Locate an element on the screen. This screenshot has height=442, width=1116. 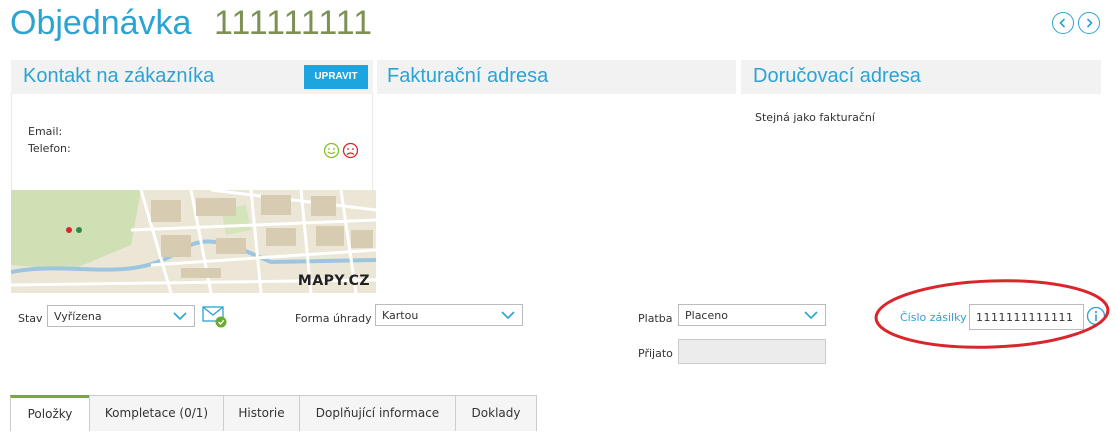
next-order-button is located at coordinates (1089, 23).